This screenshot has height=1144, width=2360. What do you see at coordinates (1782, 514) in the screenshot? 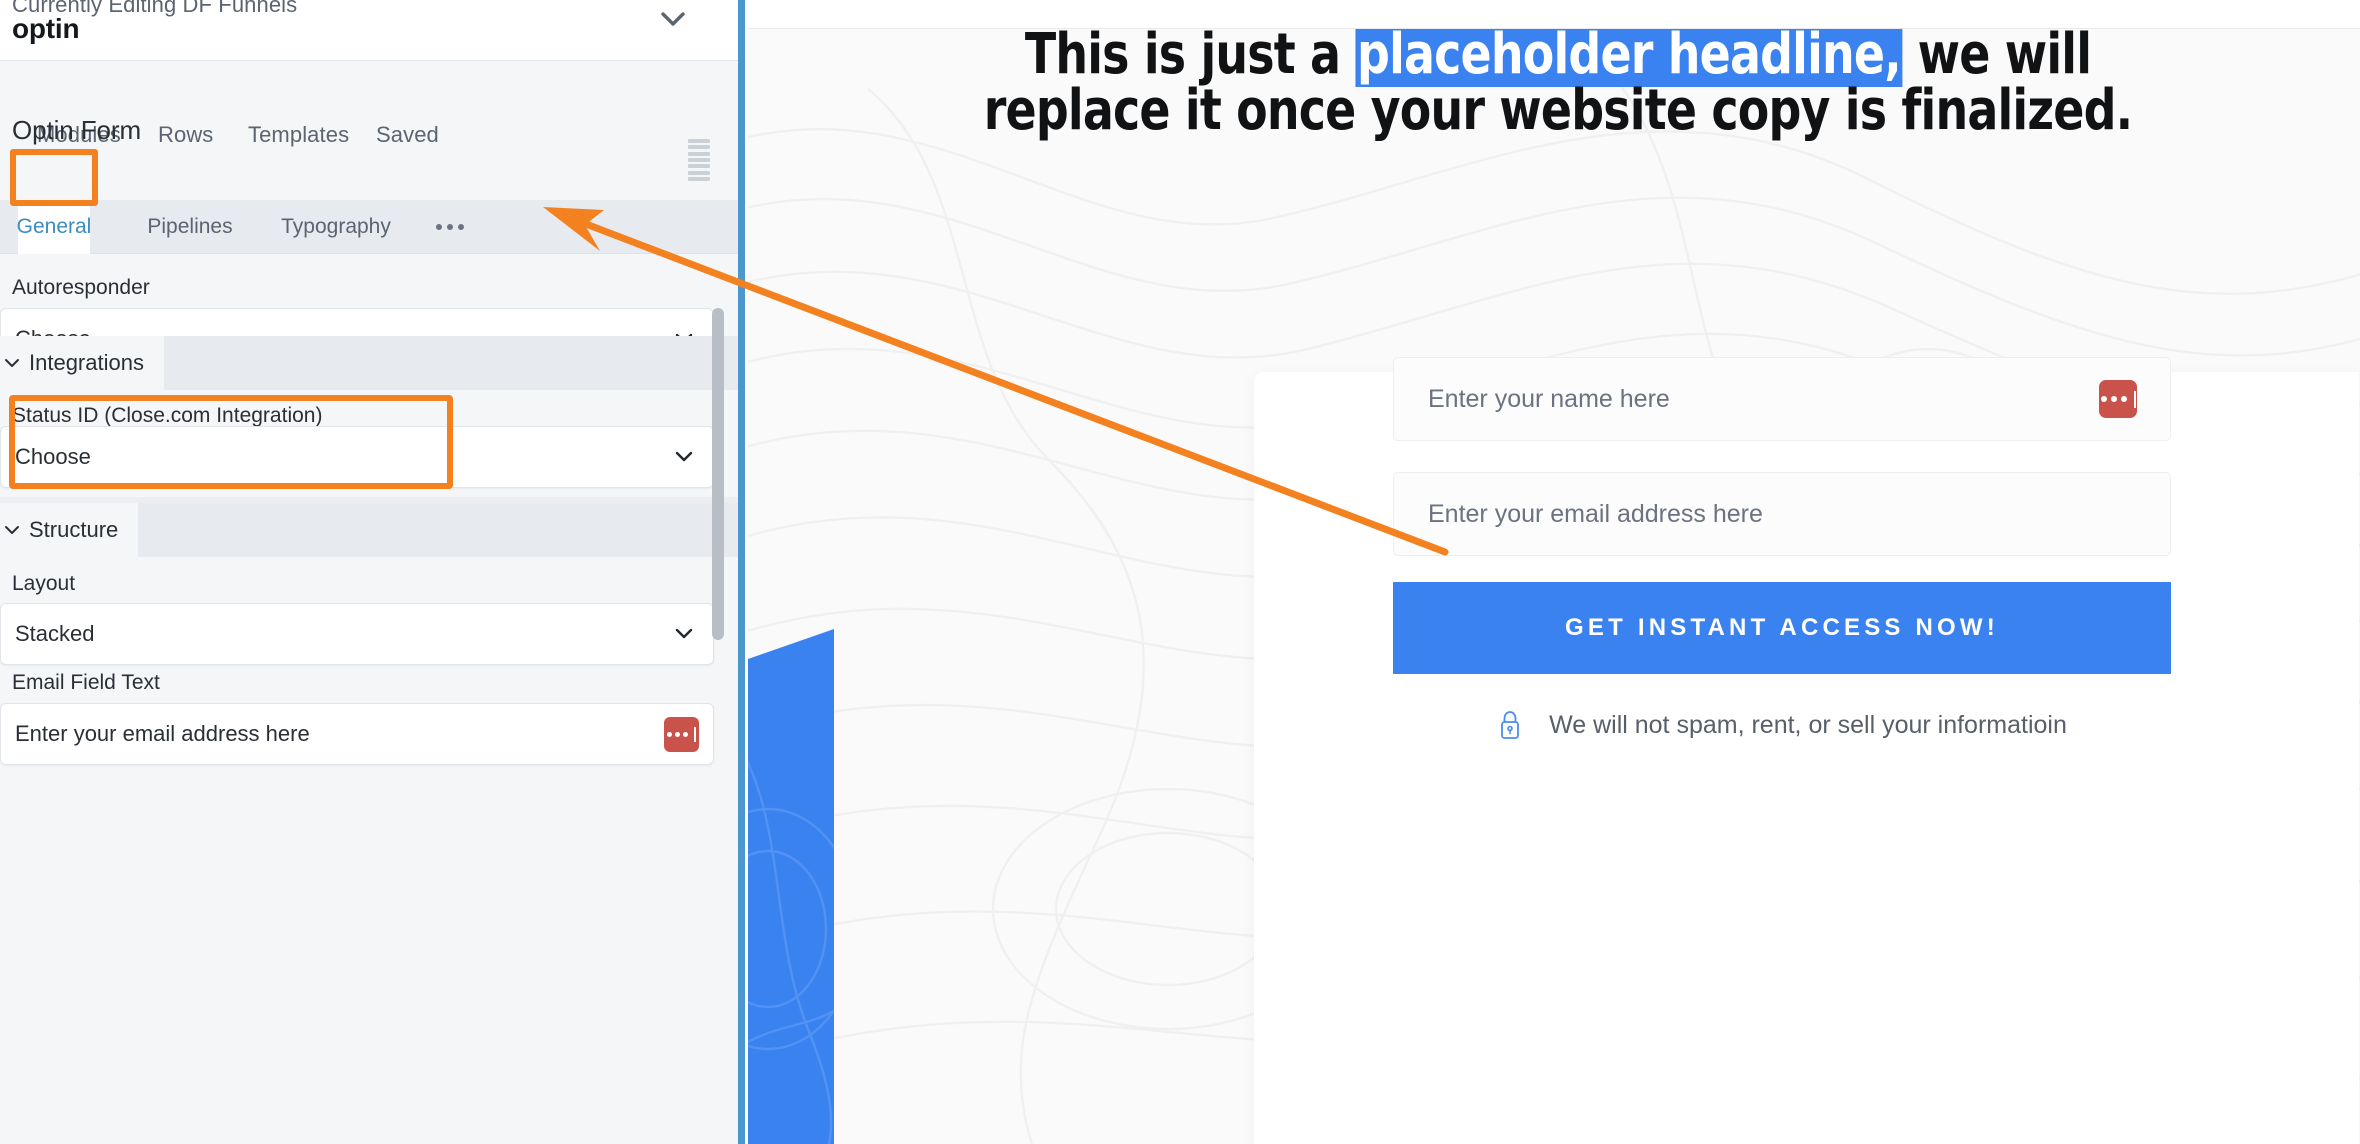
I see `preview-email-field: Enter your email address here` at bounding box center [1782, 514].